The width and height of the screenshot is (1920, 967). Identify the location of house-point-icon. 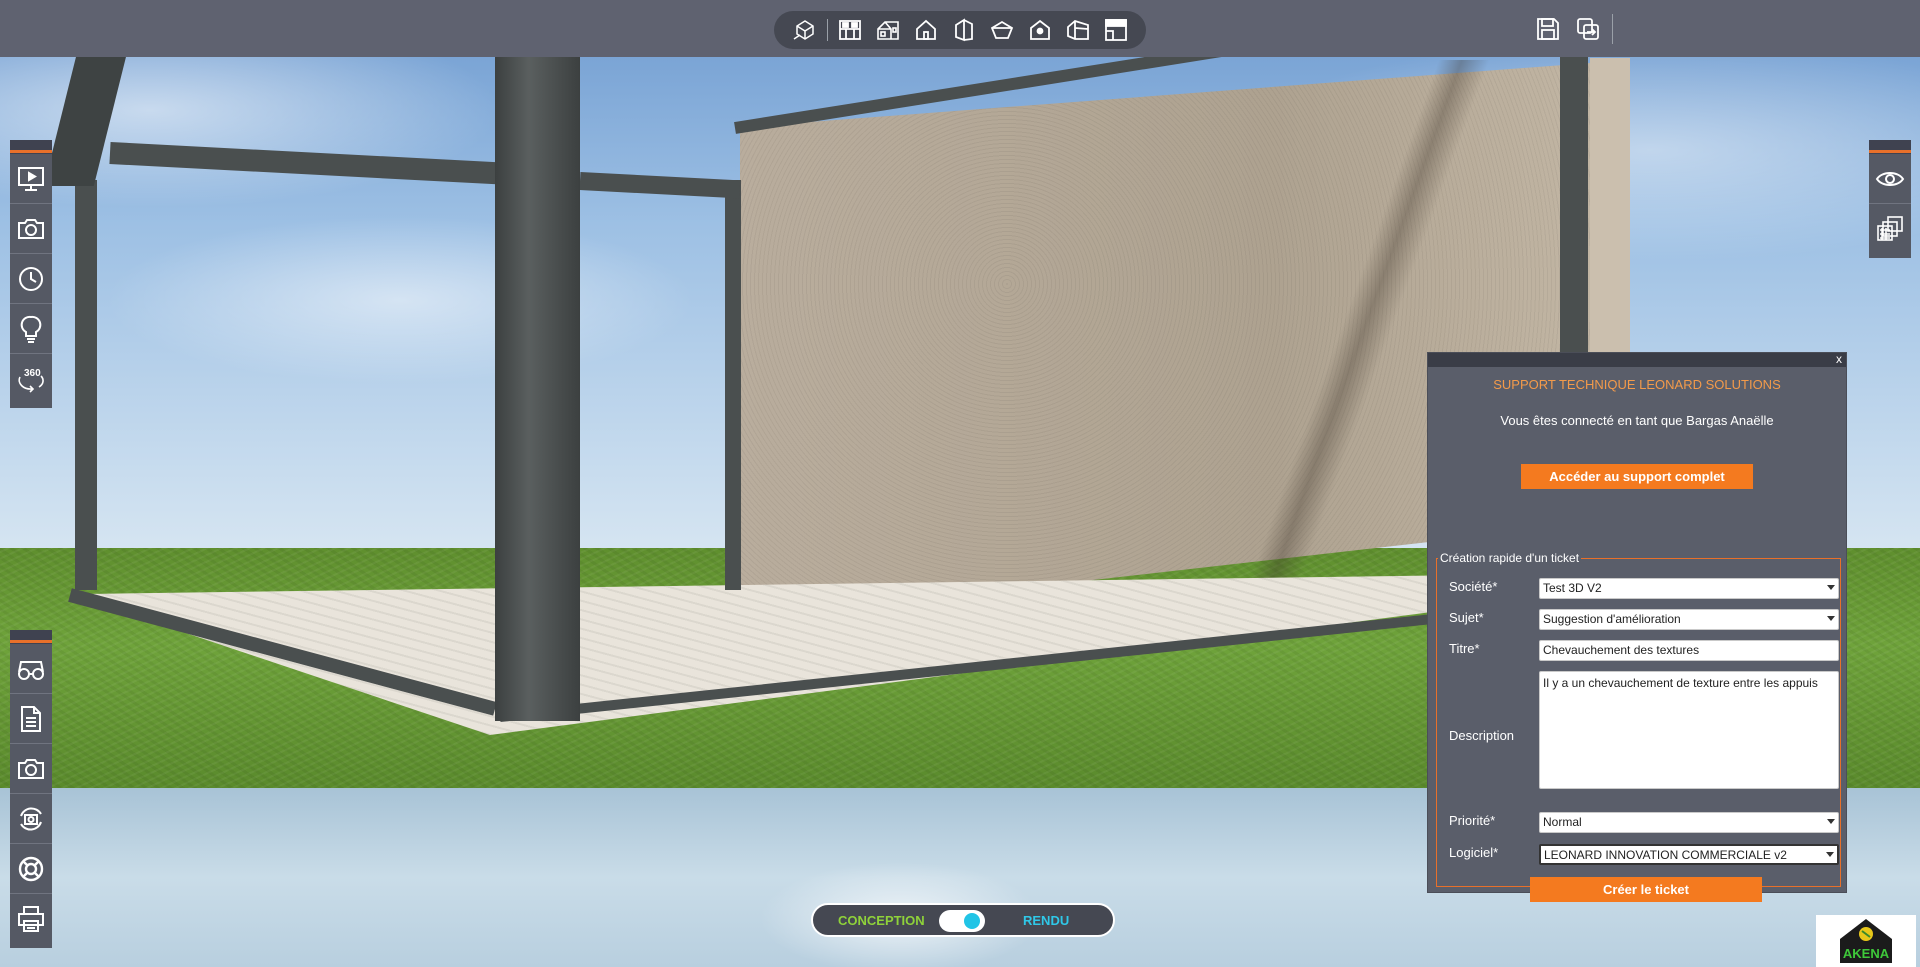
(1040, 30).